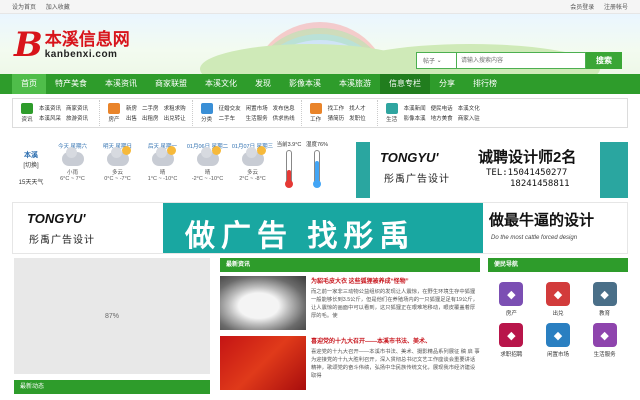 The height and width of the screenshot is (400, 640). Describe the element at coordinates (31, 181) in the screenshot. I see `forecast-link: 15天天气` at that location.